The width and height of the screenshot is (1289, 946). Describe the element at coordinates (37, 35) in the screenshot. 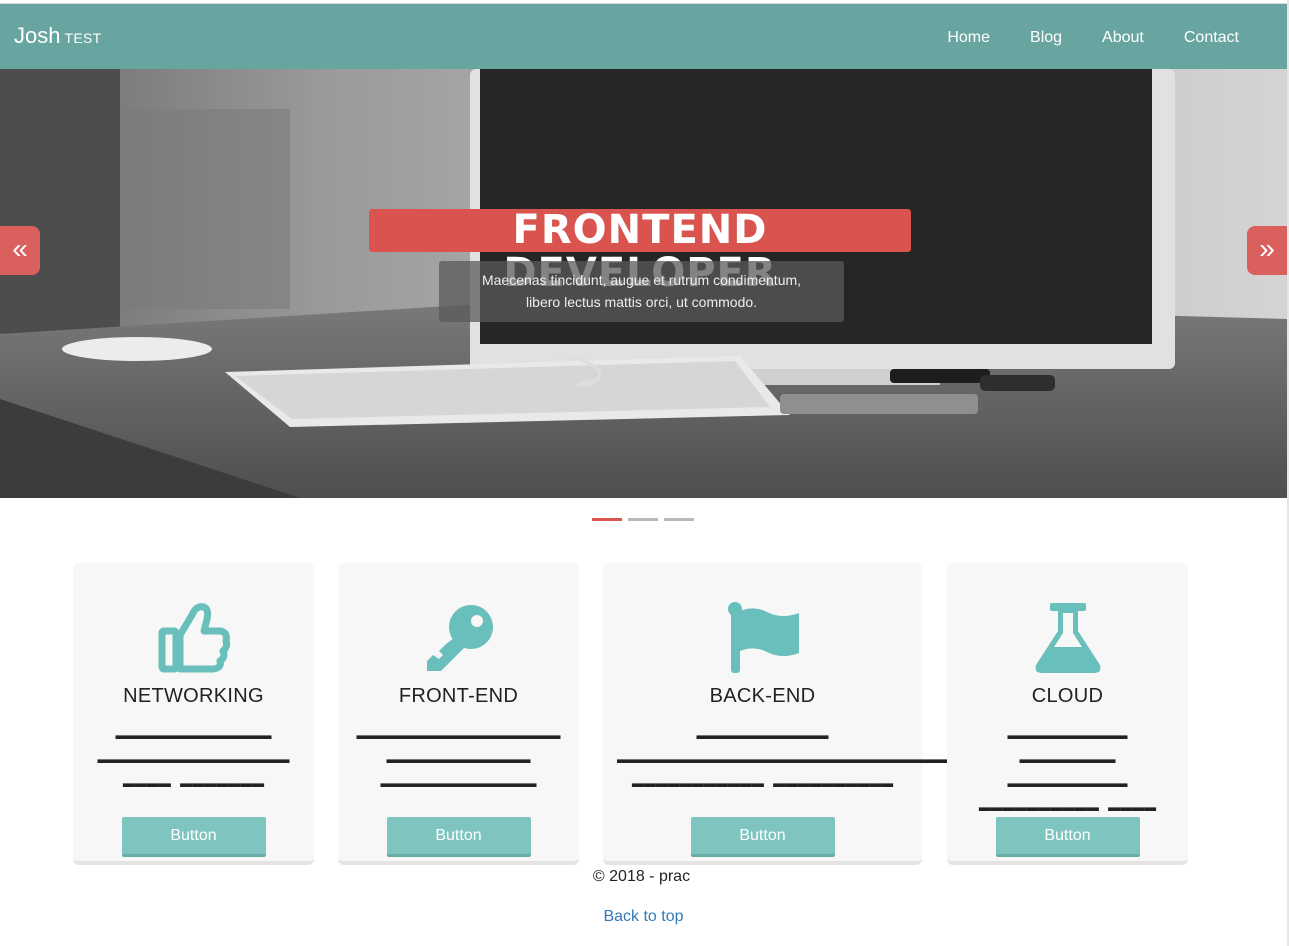

I see `brand-name: Josh` at that location.